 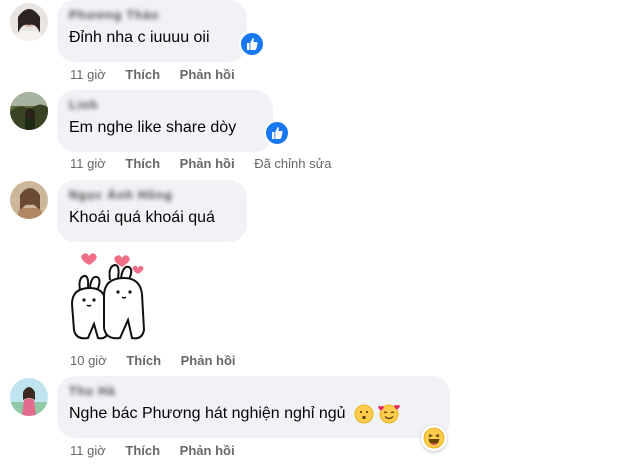 What do you see at coordinates (165, 105) in the screenshot?
I see `author-name: Linh` at bounding box center [165, 105].